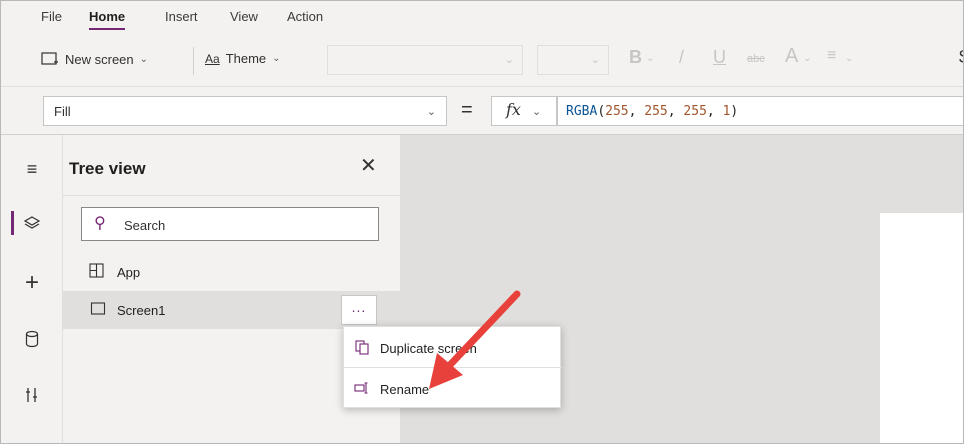 Image resolution: width=964 pixels, height=444 pixels. I want to click on tree-node-label: Screen1, so click(141, 310).